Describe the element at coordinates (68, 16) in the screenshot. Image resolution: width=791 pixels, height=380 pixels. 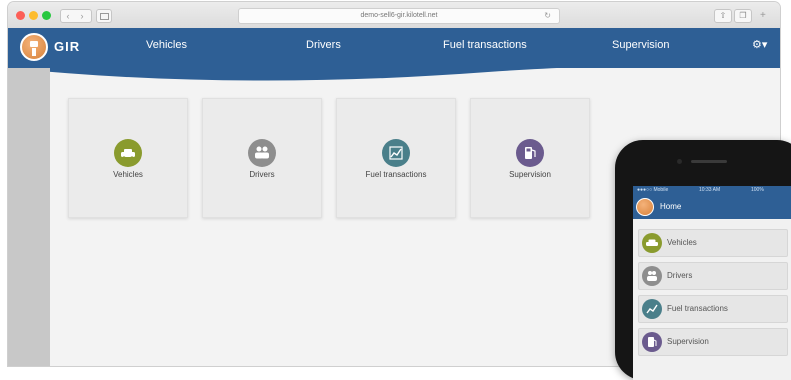
I see `back-button: ‹` at that location.